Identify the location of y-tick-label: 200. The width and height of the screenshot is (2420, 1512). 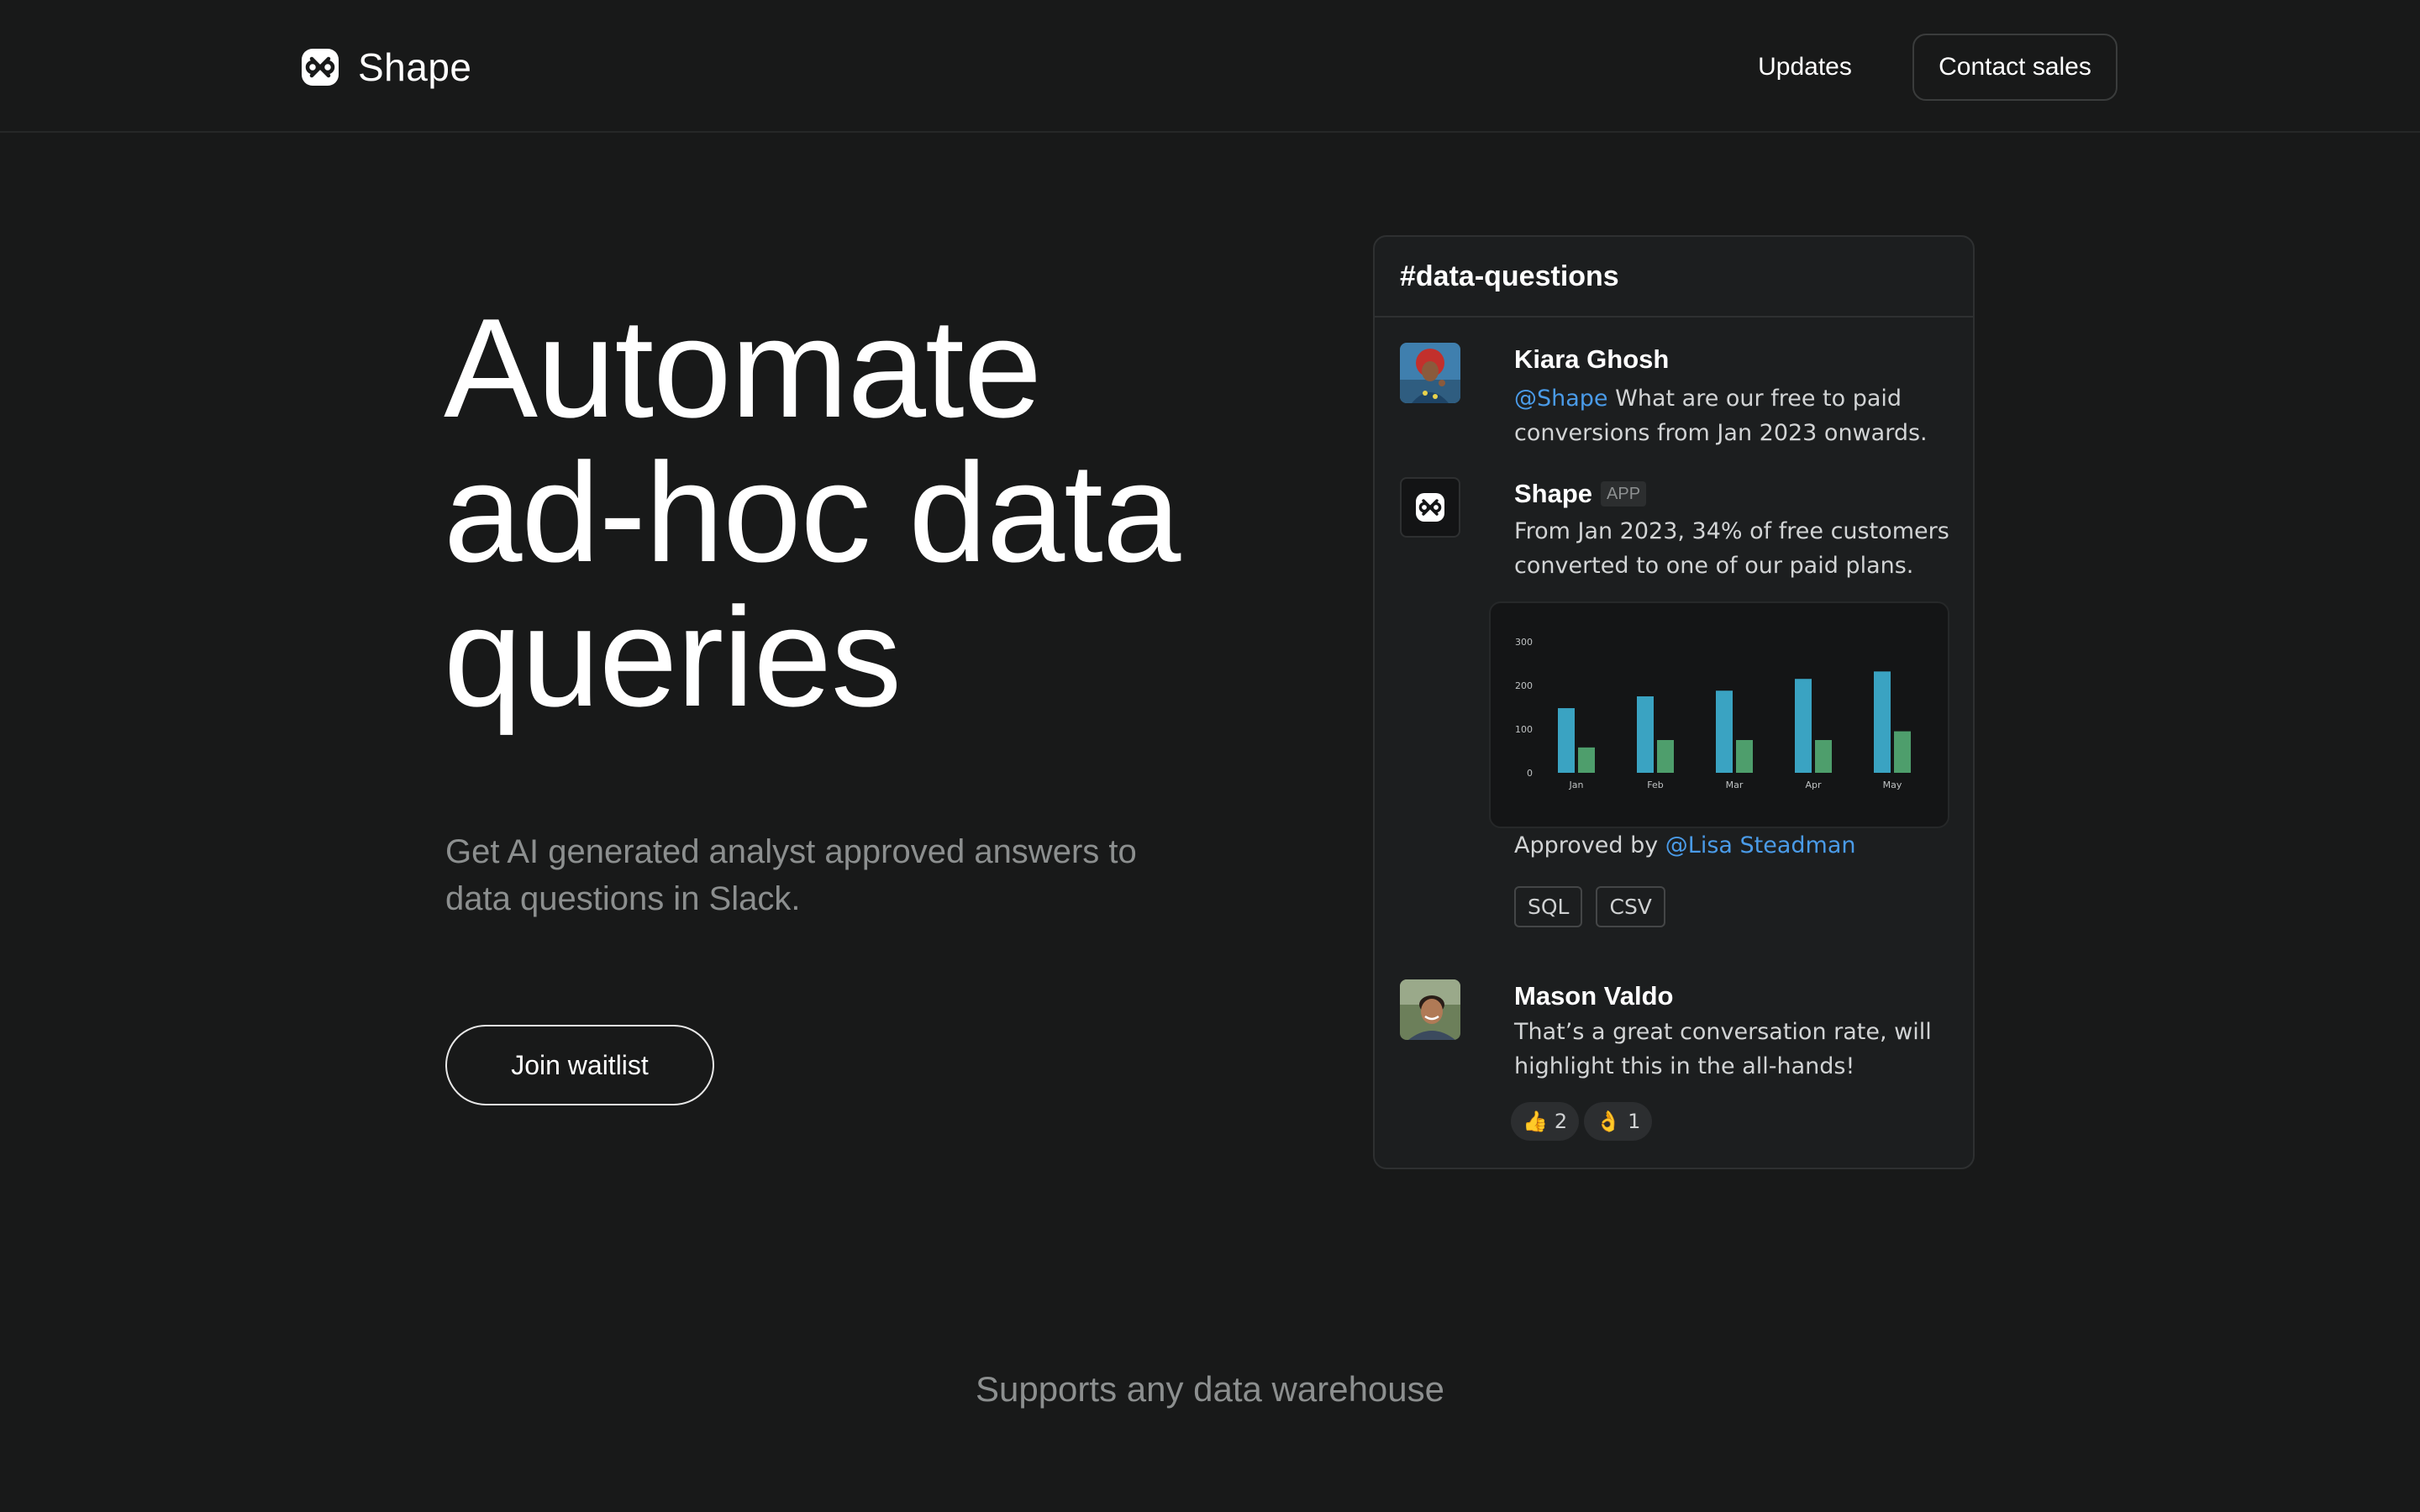
(1524, 685).